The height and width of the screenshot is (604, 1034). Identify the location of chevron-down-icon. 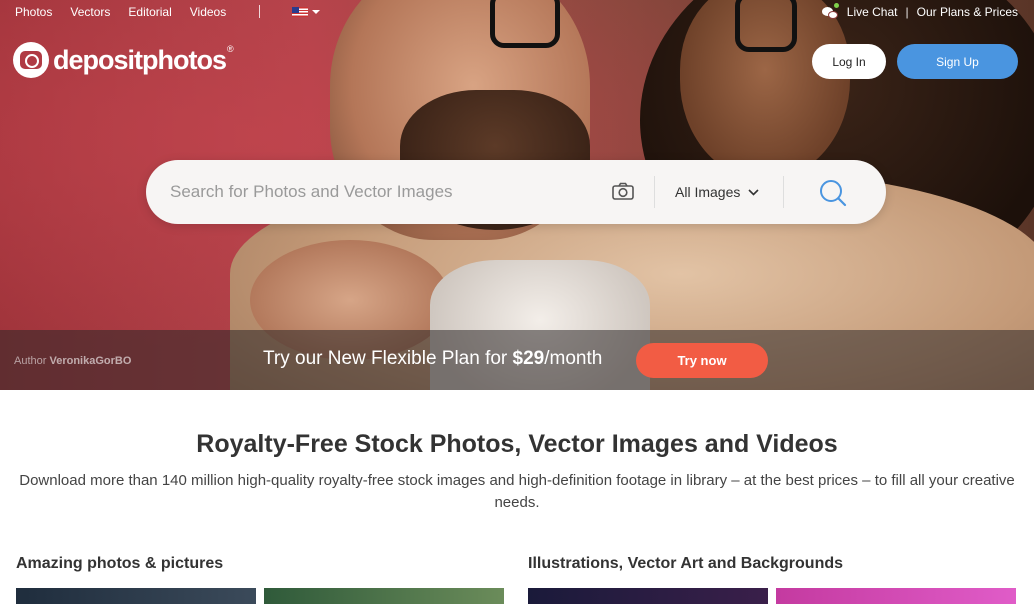
(753, 192).